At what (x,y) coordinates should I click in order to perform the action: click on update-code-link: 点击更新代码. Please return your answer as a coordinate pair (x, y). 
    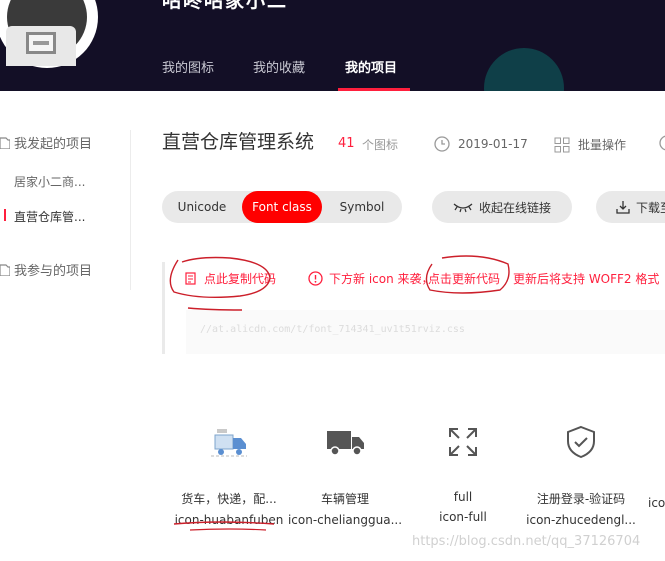
    Looking at the image, I should click on (464, 278).